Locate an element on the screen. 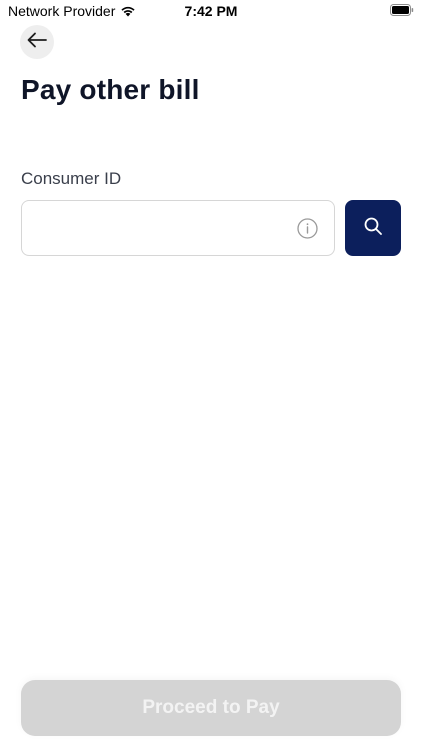 The image size is (422, 750). status-bar: Network Provider 7:42 PM is located at coordinates (211, 11).